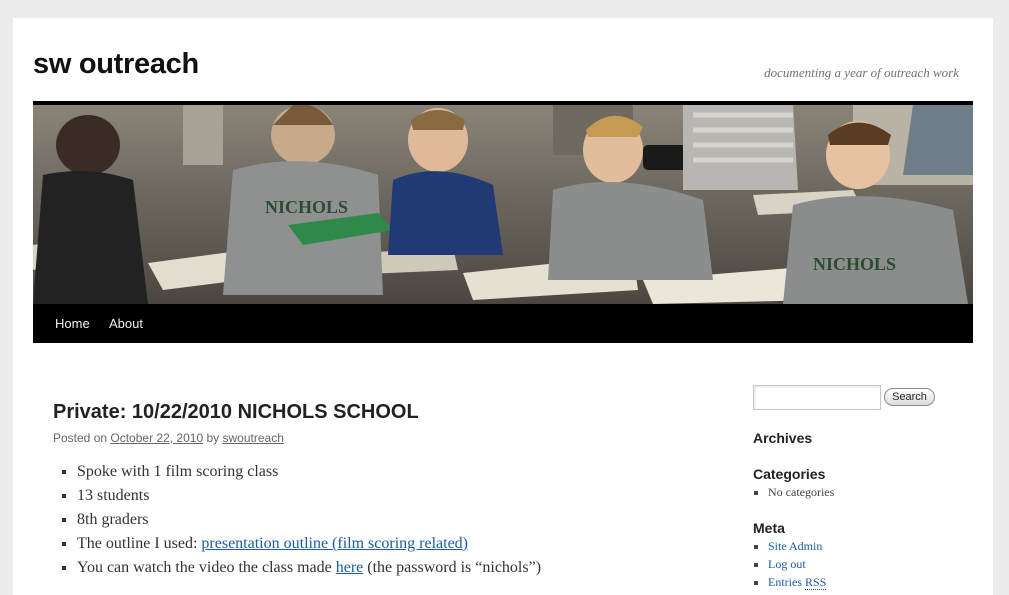 The width and height of the screenshot is (1009, 595). I want to click on list-item: Log out, so click(797, 564).